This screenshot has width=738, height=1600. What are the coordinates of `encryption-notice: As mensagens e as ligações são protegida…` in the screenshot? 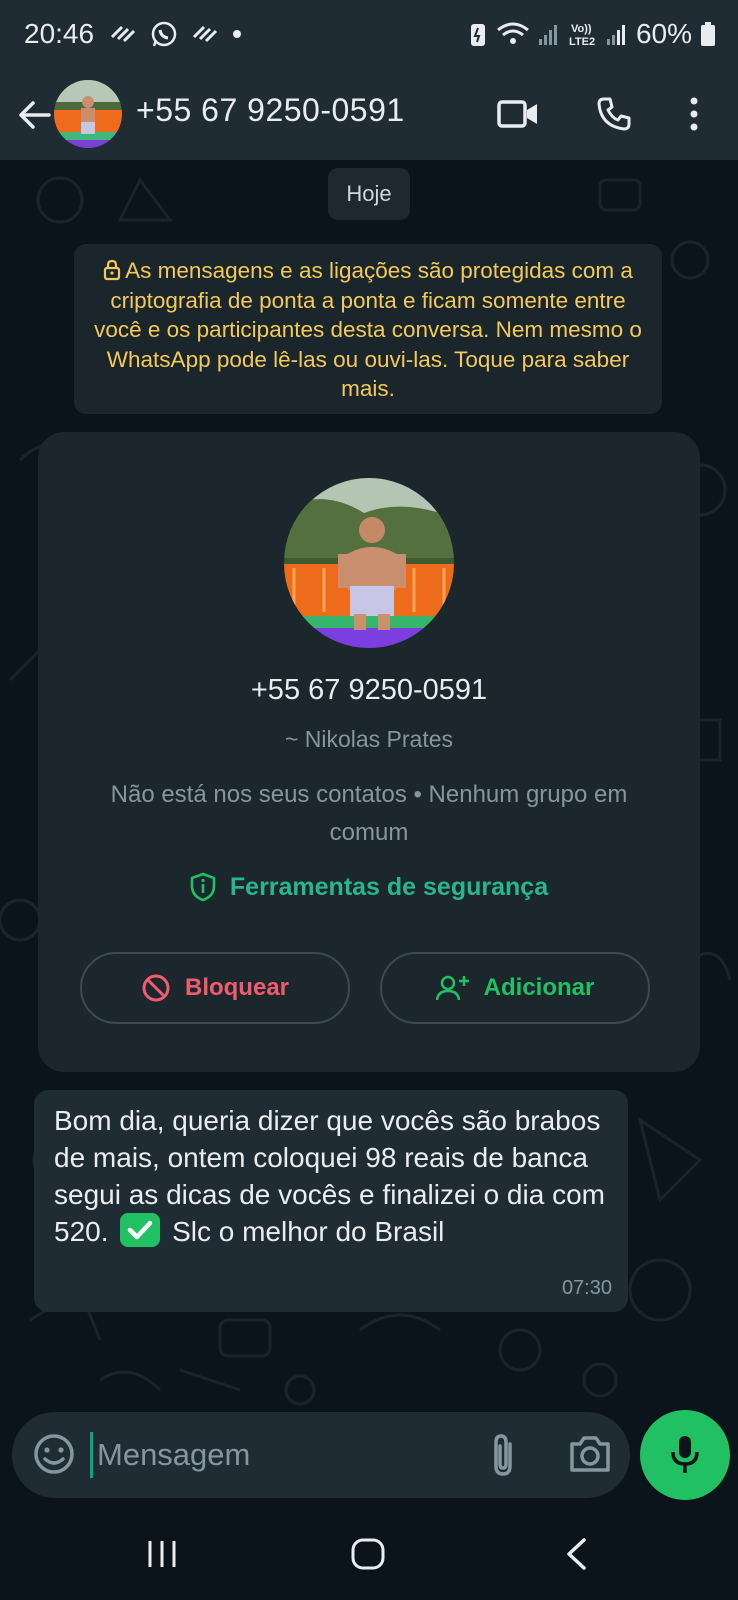 It's located at (368, 329).